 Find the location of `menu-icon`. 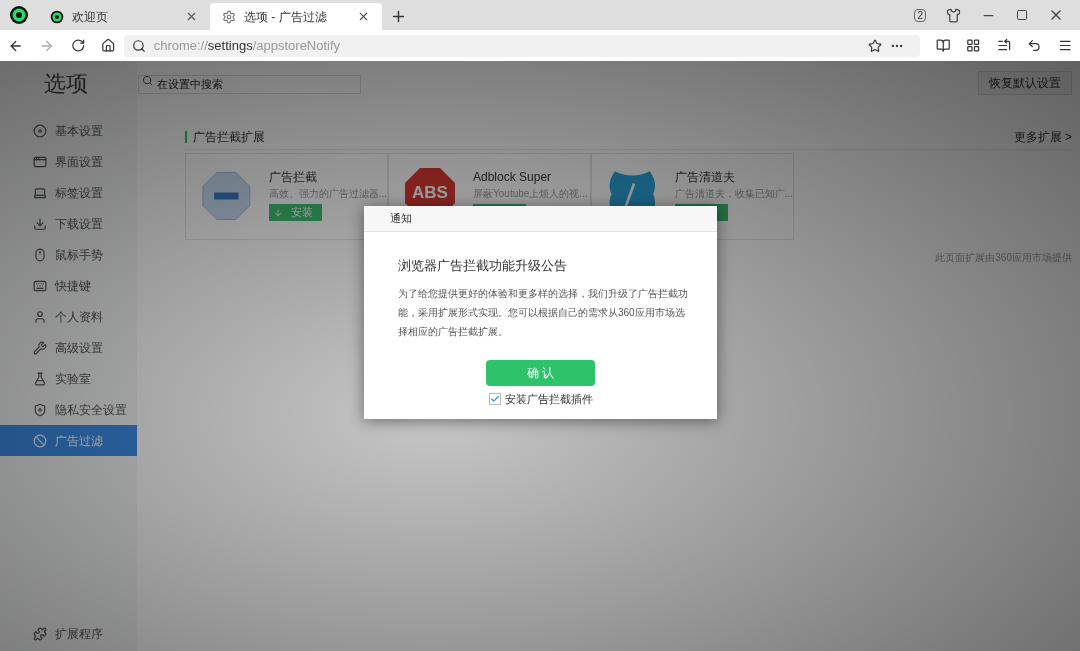

menu-icon is located at coordinates (1065, 45).